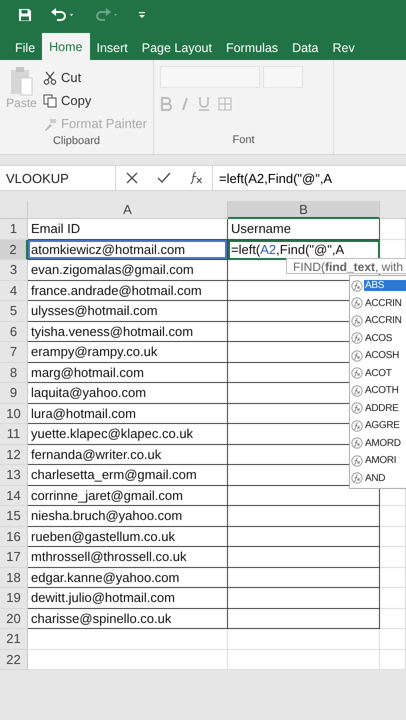 This screenshot has width=406, height=720. I want to click on row-header: 21, so click(14, 639).